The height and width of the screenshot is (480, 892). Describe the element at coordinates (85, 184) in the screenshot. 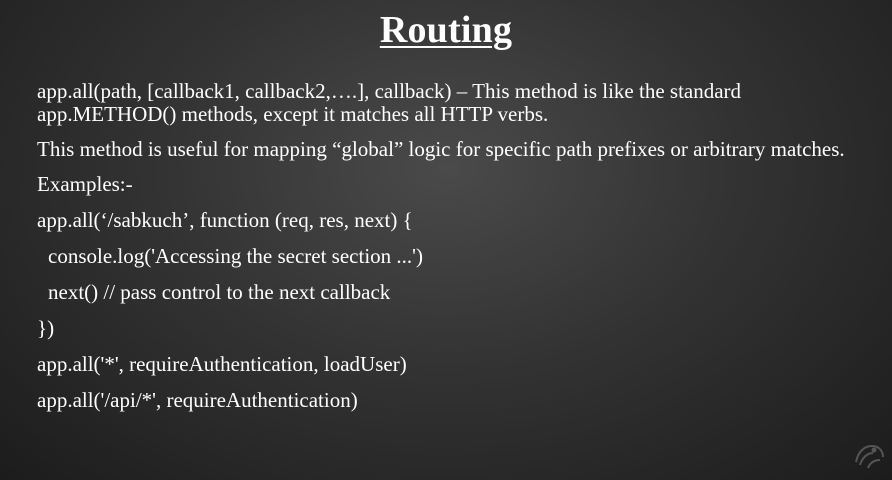

I see `examples-label: Examples:-` at that location.